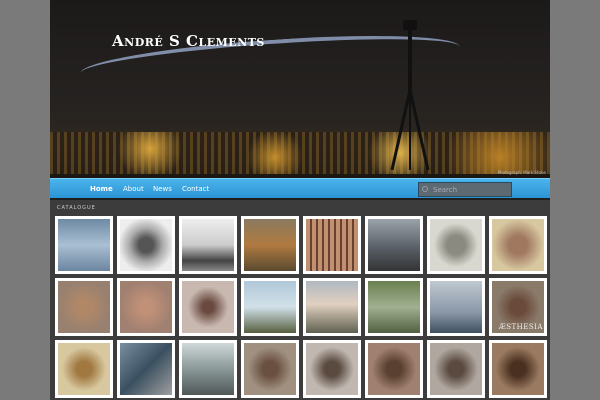 The image size is (600, 400). I want to click on nav-home: Home, so click(101, 189).